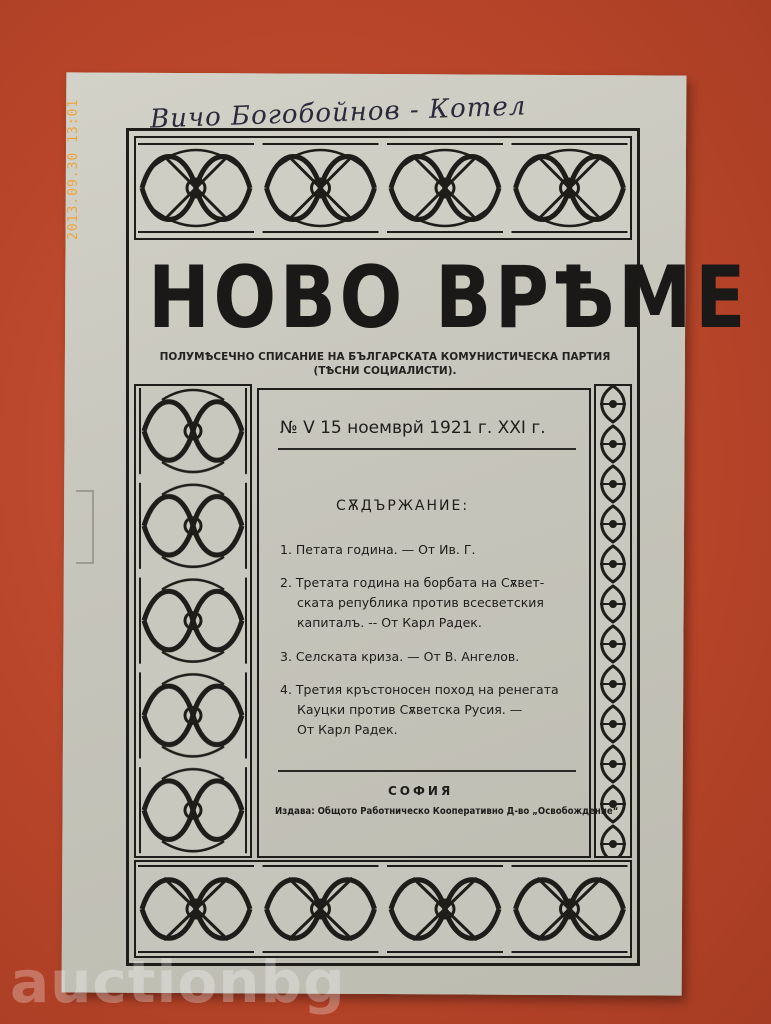  Describe the element at coordinates (421, 791) in the screenshot. I see `publication-city: СОФИЯ` at that location.